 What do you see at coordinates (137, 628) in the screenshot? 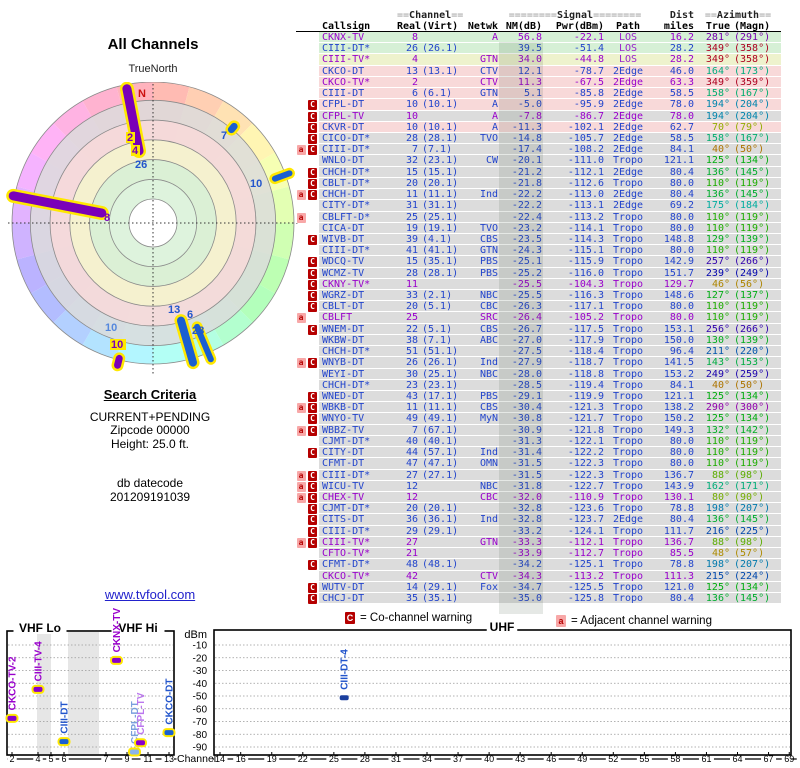
I see `chart-title: VHF Hi` at bounding box center [137, 628].